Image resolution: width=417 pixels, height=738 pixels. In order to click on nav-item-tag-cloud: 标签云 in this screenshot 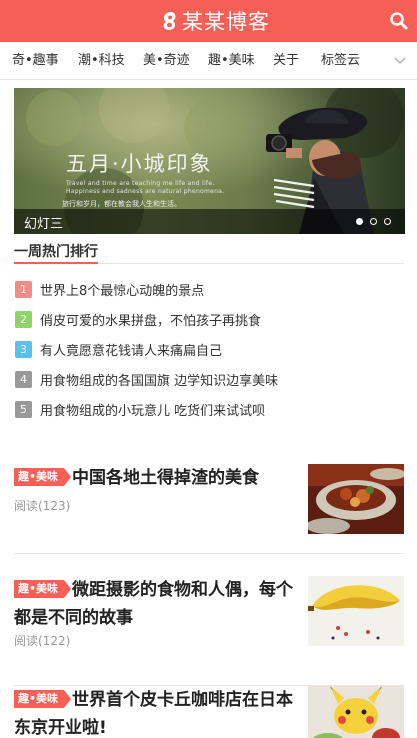, I will do `click(340, 61)`.